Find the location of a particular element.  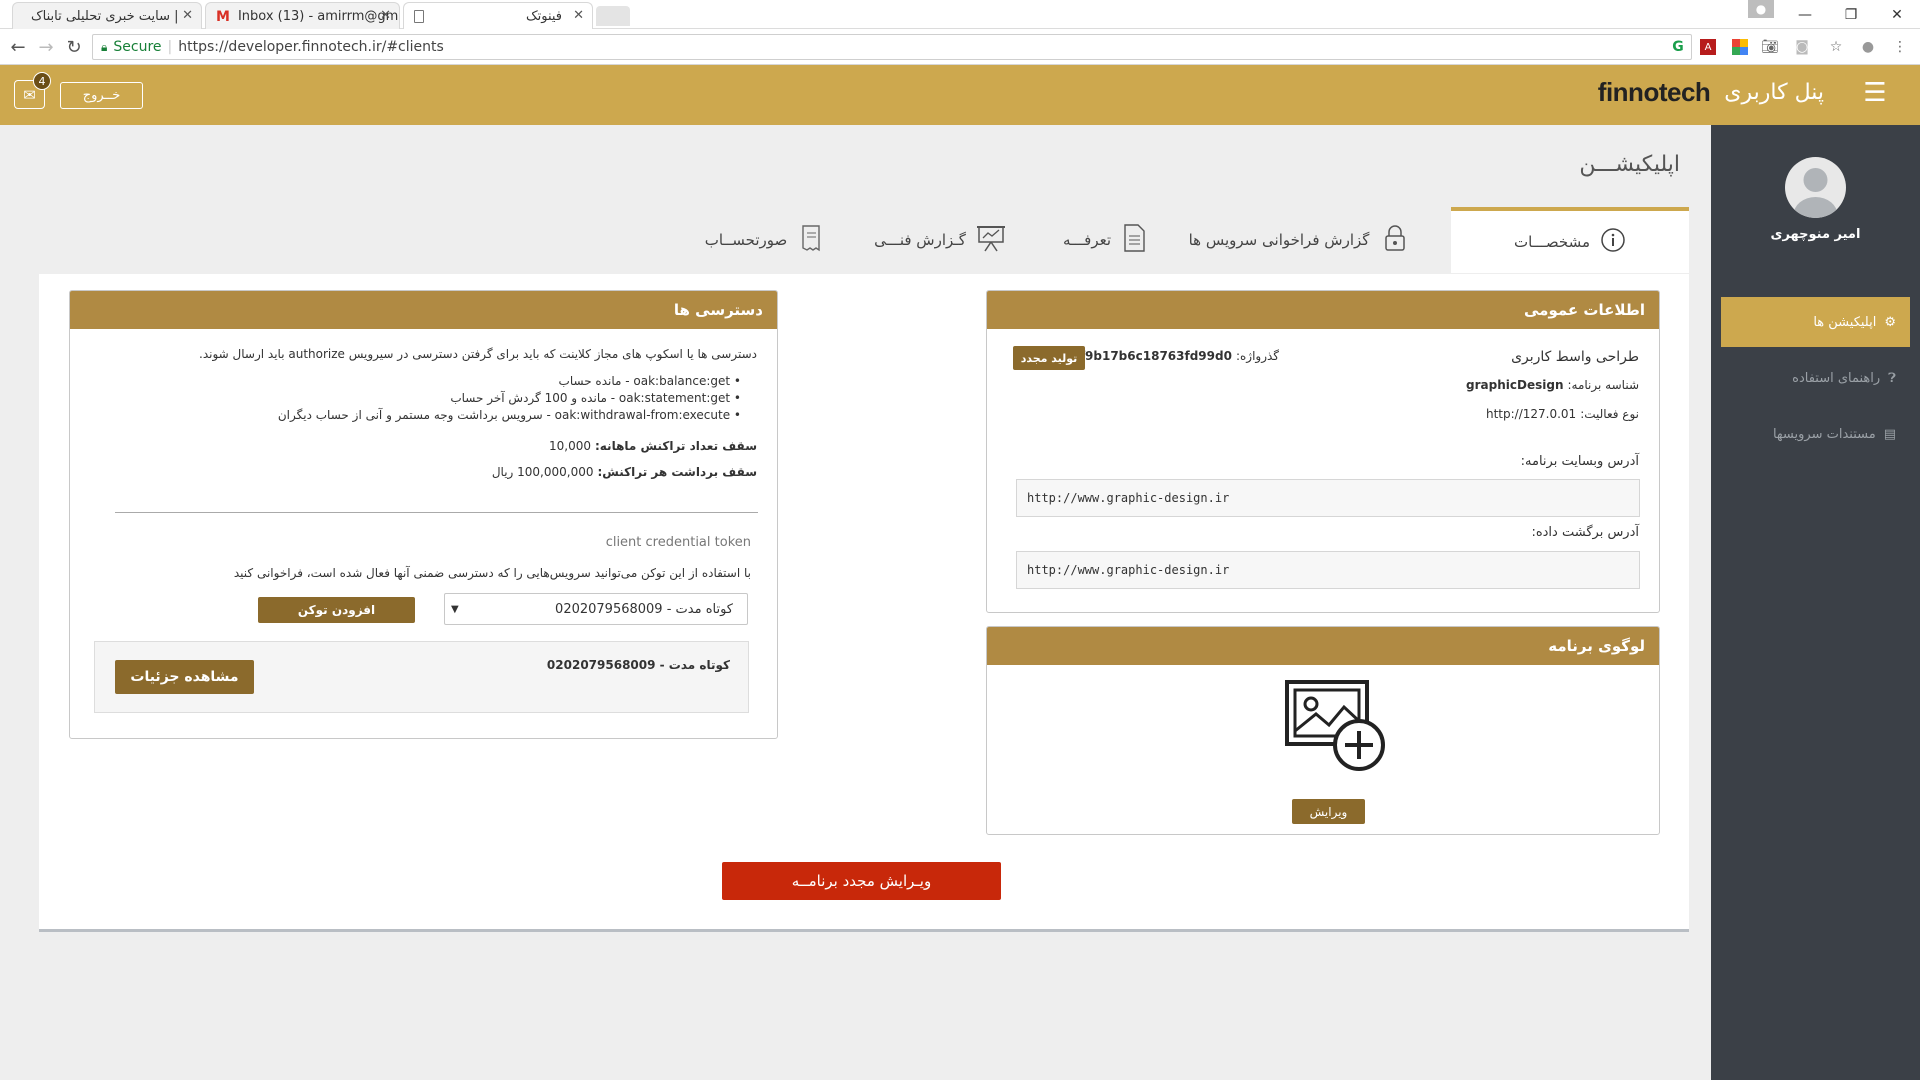

per-tx-limit-row: سقف برداشت هر تراکنش: 100,000,000 ریال is located at coordinates (624, 472).